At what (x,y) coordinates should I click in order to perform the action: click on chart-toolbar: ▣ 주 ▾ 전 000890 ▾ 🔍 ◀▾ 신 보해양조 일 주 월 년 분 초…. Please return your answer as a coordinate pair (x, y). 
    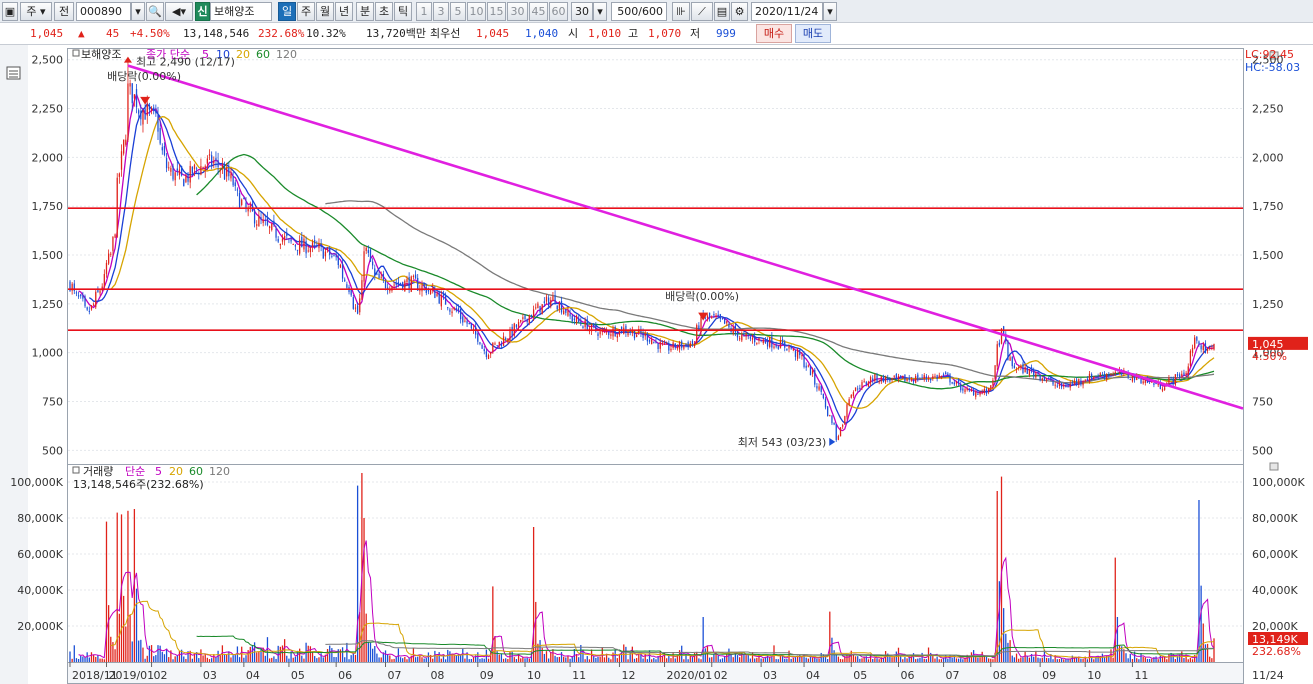
    Looking at the image, I should click on (656, 11).